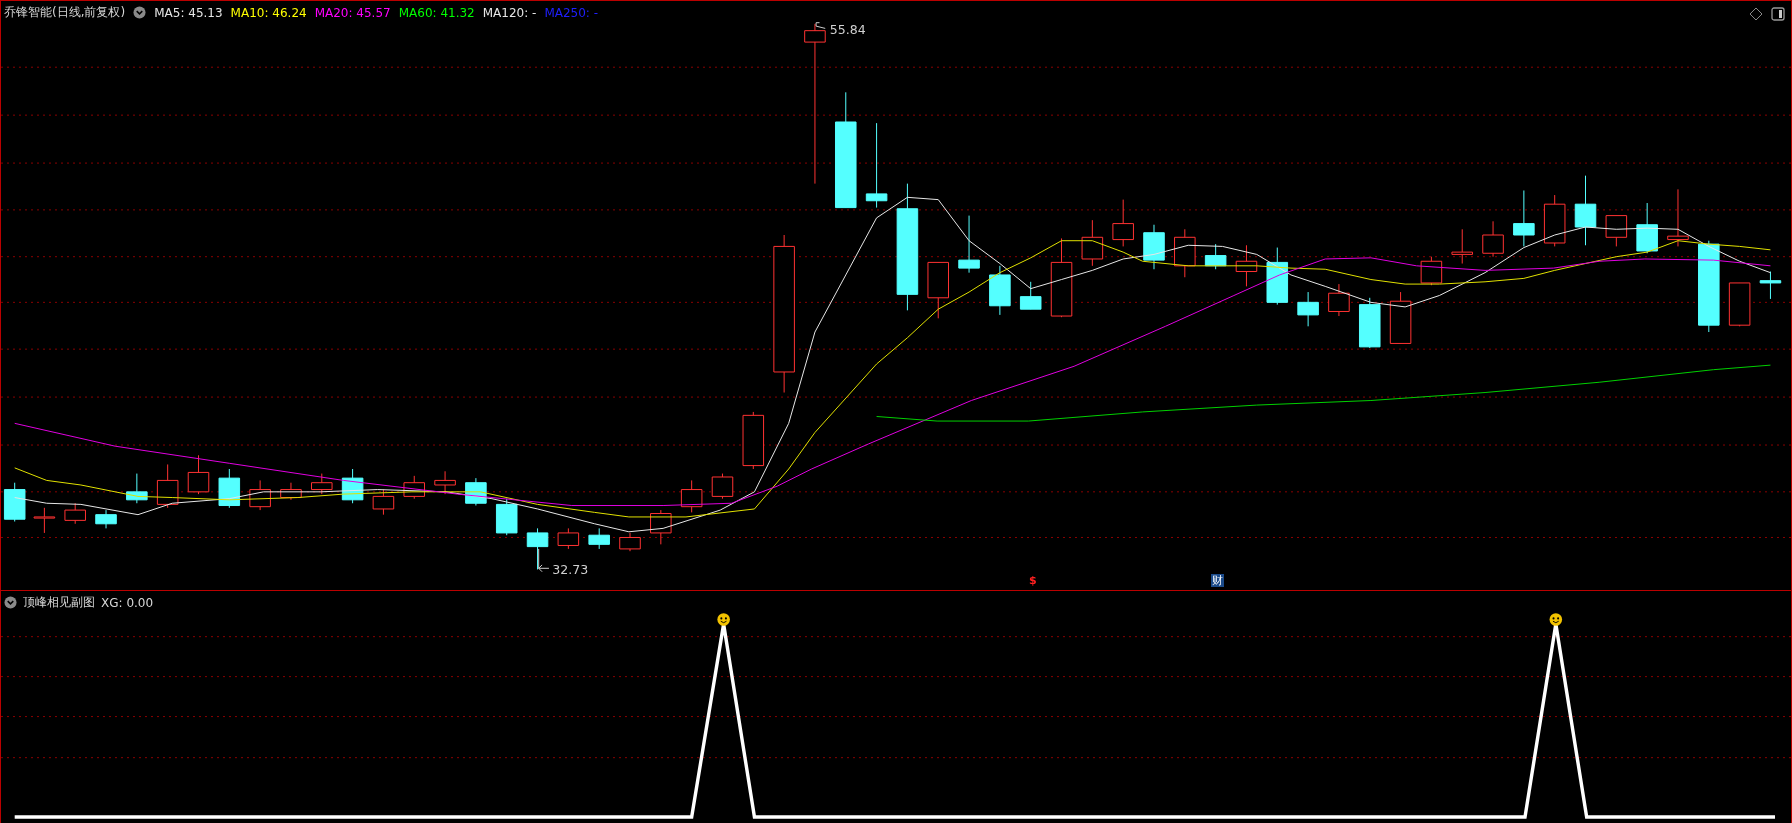 The image size is (1792, 823). What do you see at coordinates (436, 12) in the screenshot?
I see `moving-average-value: MA60: 41.32` at bounding box center [436, 12].